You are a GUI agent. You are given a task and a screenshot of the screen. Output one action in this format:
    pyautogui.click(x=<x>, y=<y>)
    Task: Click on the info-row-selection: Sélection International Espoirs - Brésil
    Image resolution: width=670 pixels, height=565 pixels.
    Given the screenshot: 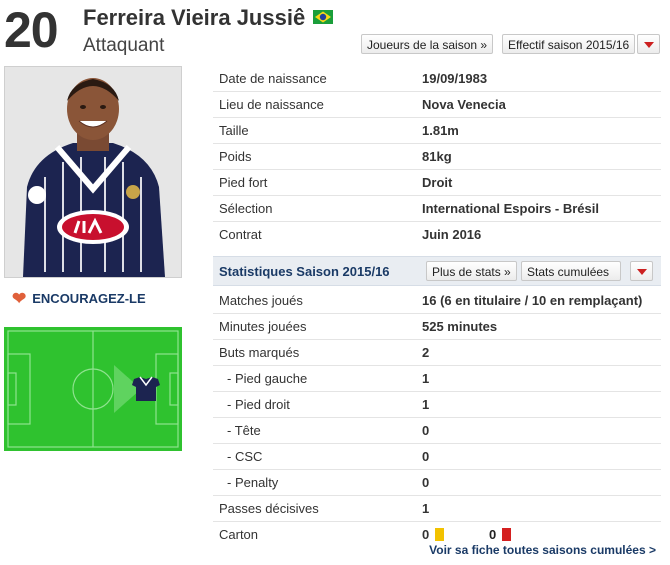 What is the action you would take?
    pyautogui.click(x=437, y=209)
    